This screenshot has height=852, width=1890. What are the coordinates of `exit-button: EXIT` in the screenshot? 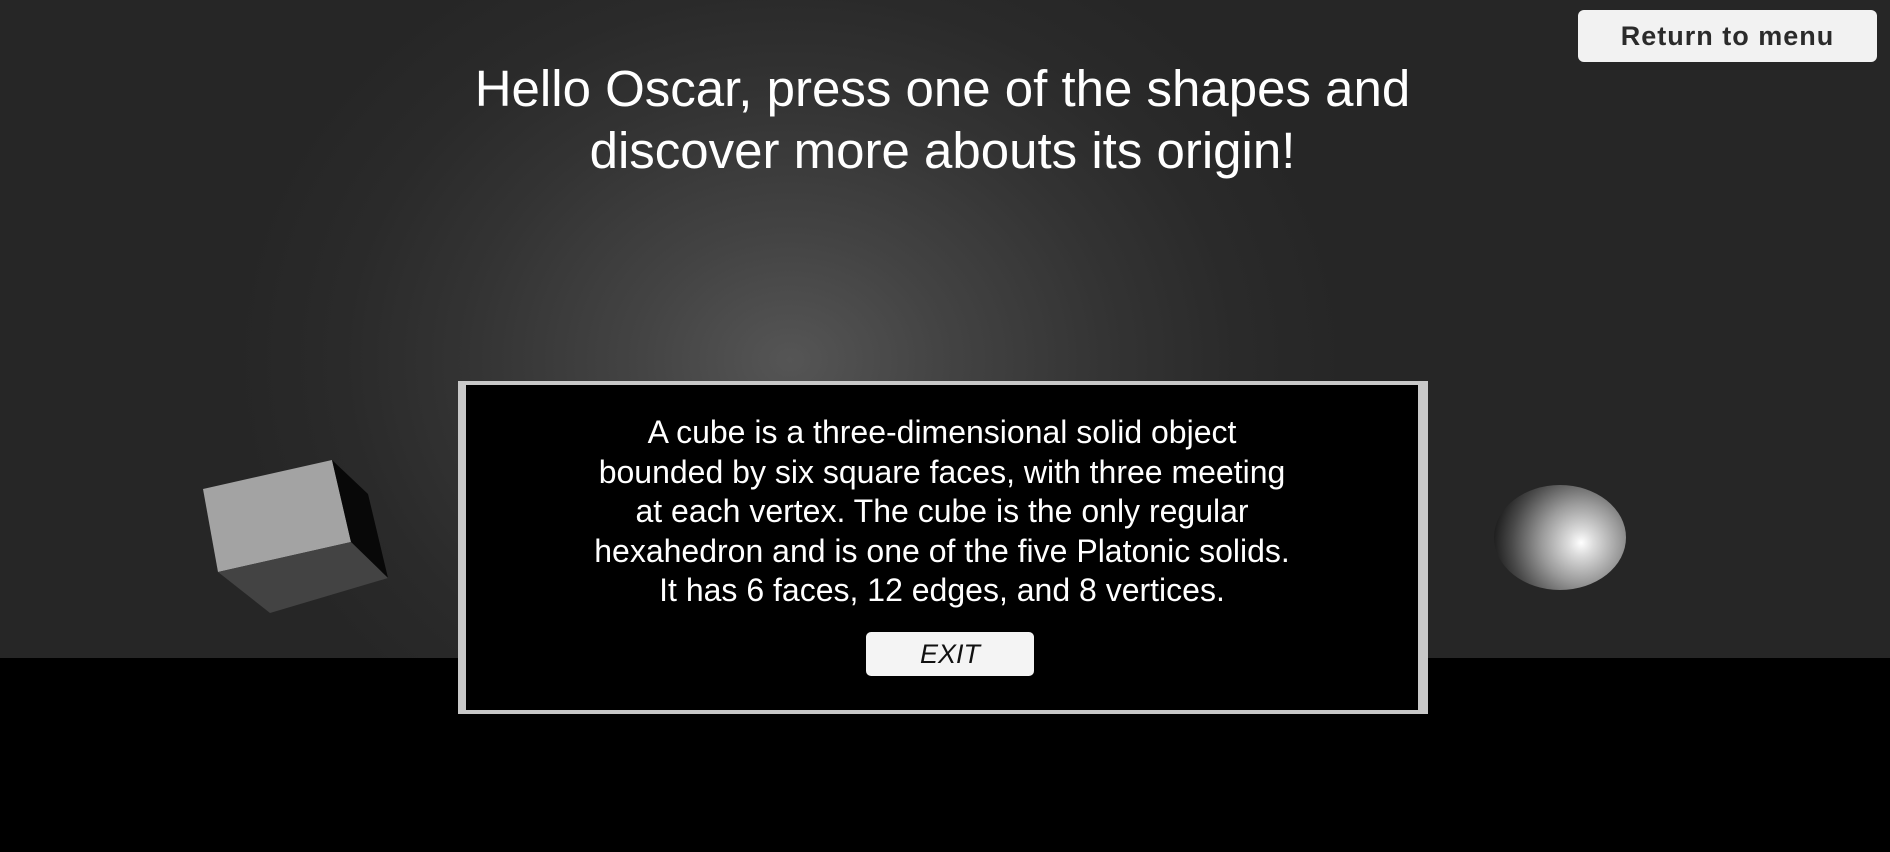 It's located at (950, 654).